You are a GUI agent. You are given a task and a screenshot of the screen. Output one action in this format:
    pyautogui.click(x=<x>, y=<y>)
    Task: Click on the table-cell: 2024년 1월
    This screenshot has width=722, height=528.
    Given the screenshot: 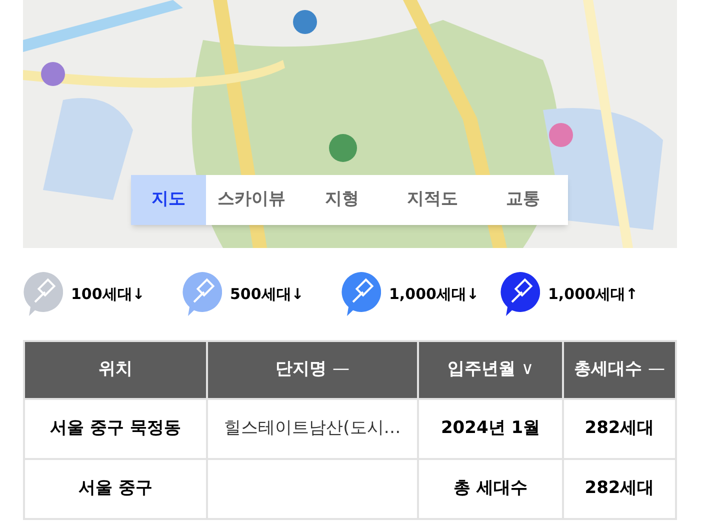 What is the action you would take?
    pyautogui.click(x=490, y=429)
    